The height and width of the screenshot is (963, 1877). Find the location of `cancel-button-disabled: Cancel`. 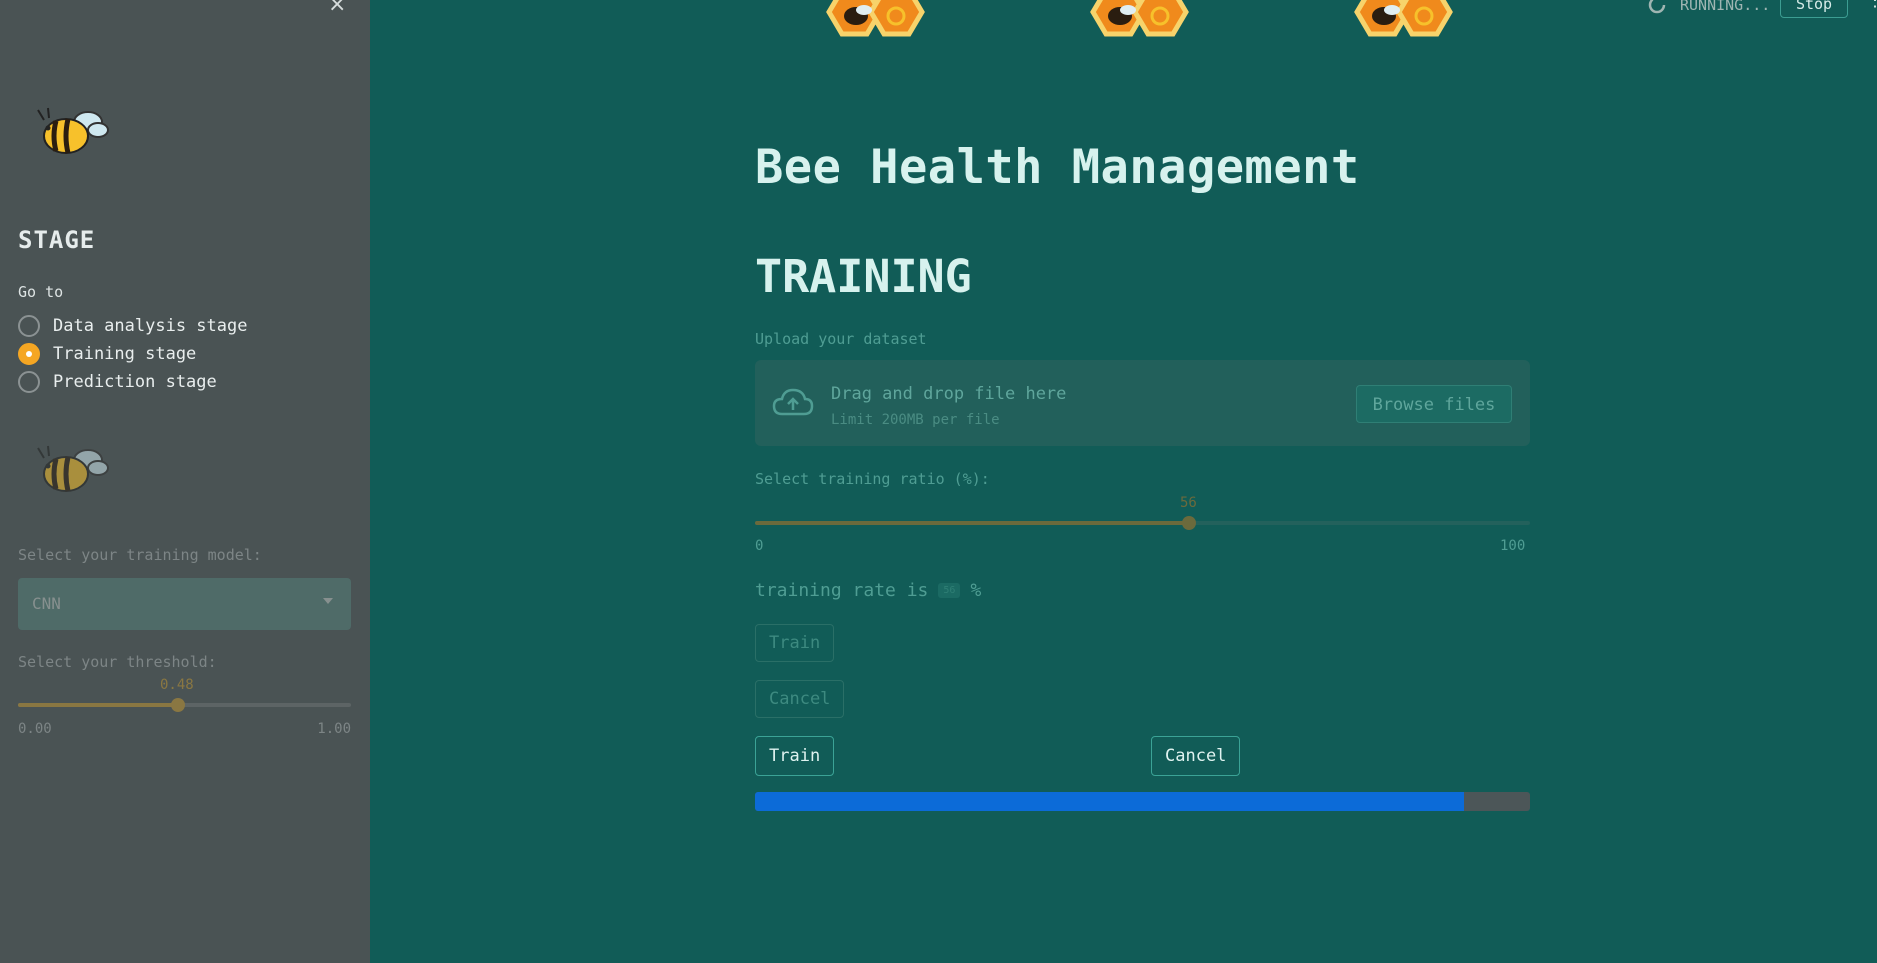

cancel-button-disabled: Cancel is located at coordinates (800, 699).